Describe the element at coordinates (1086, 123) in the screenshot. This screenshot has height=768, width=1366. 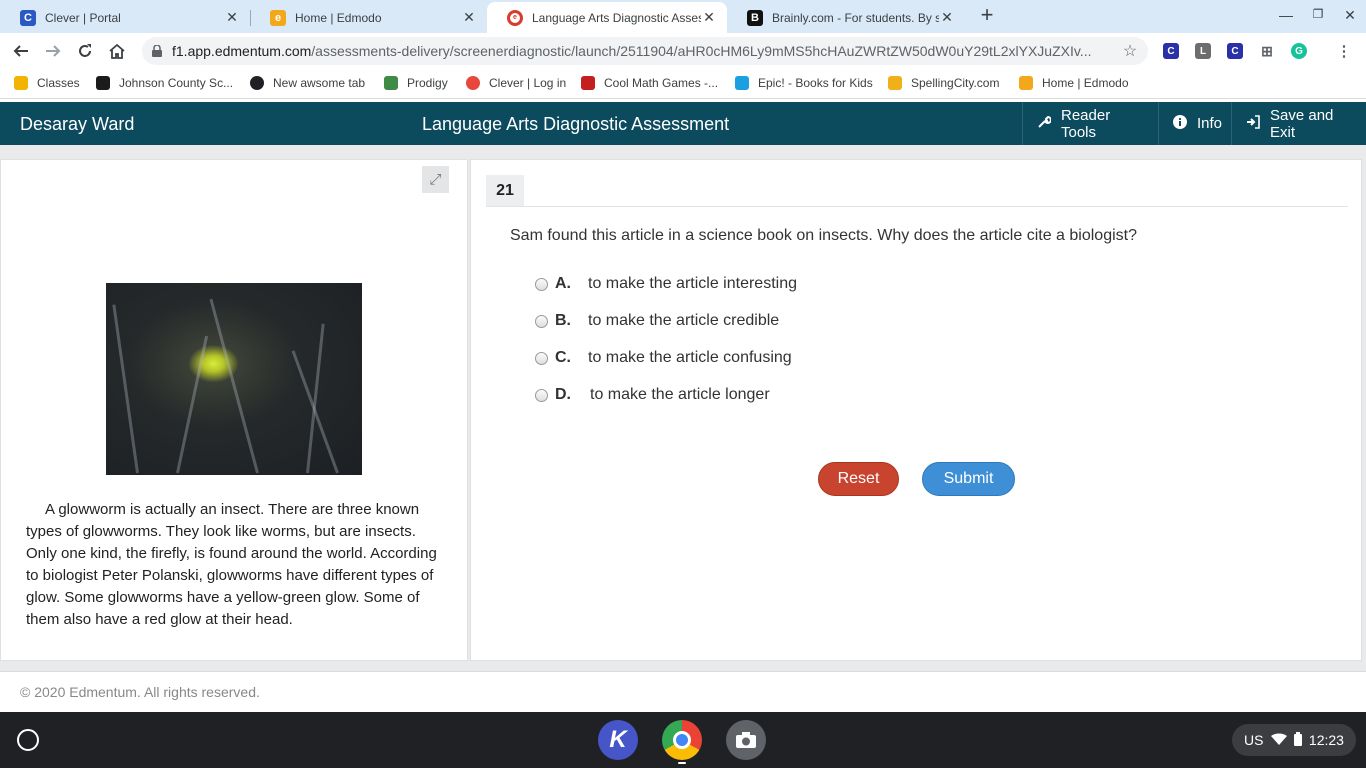
I see `reader-tools-label: Reader Tools` at that location.